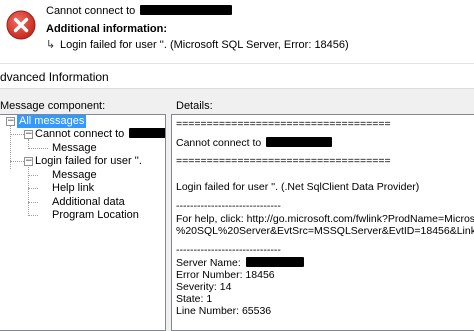 Image resolution: width=474 pixels, height=331 pixels. What do you see at coordinates (225, 275) in the screenshot?
I see `details-error-number: Error Number: 18456` at bounding box center [225, 275].